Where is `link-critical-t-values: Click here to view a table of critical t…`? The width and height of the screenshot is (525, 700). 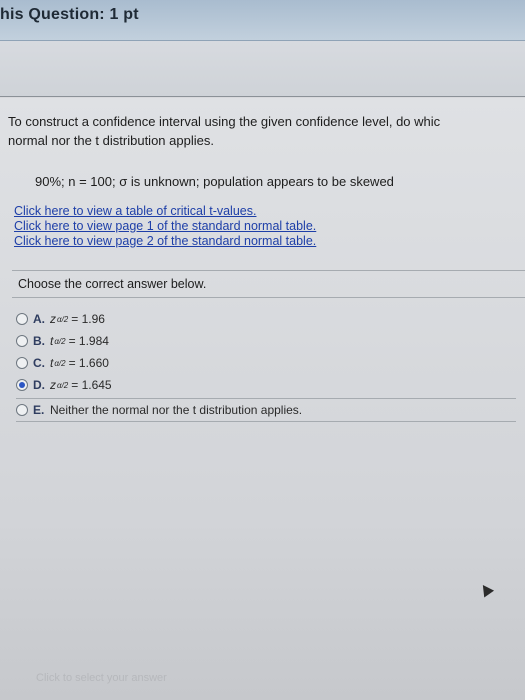
link-critical-t-values: Click here to view a table of critical t… is located at coordinates (165, 211).